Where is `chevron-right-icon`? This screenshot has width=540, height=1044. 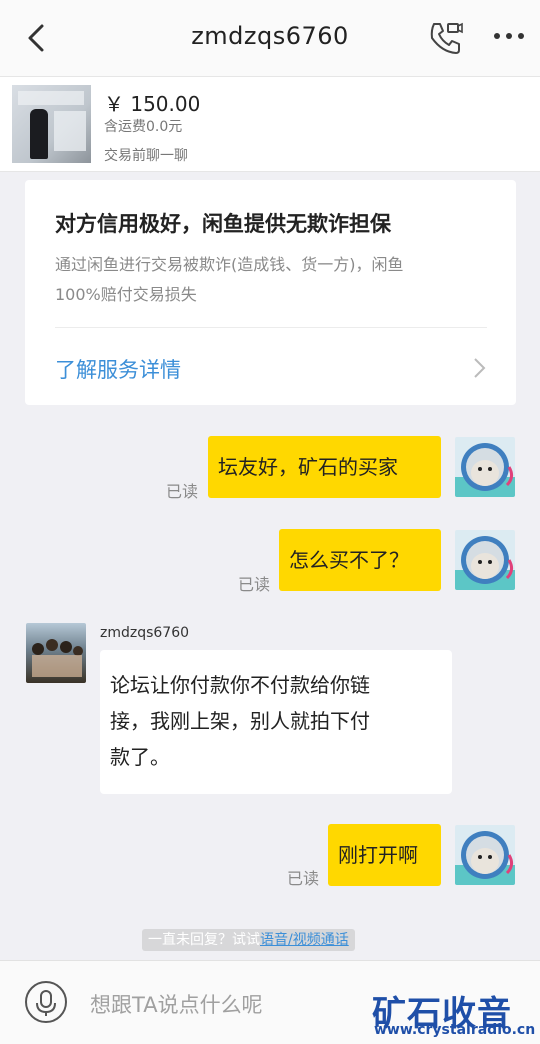
chevron-right-icon is located at coordinates (479, 368).